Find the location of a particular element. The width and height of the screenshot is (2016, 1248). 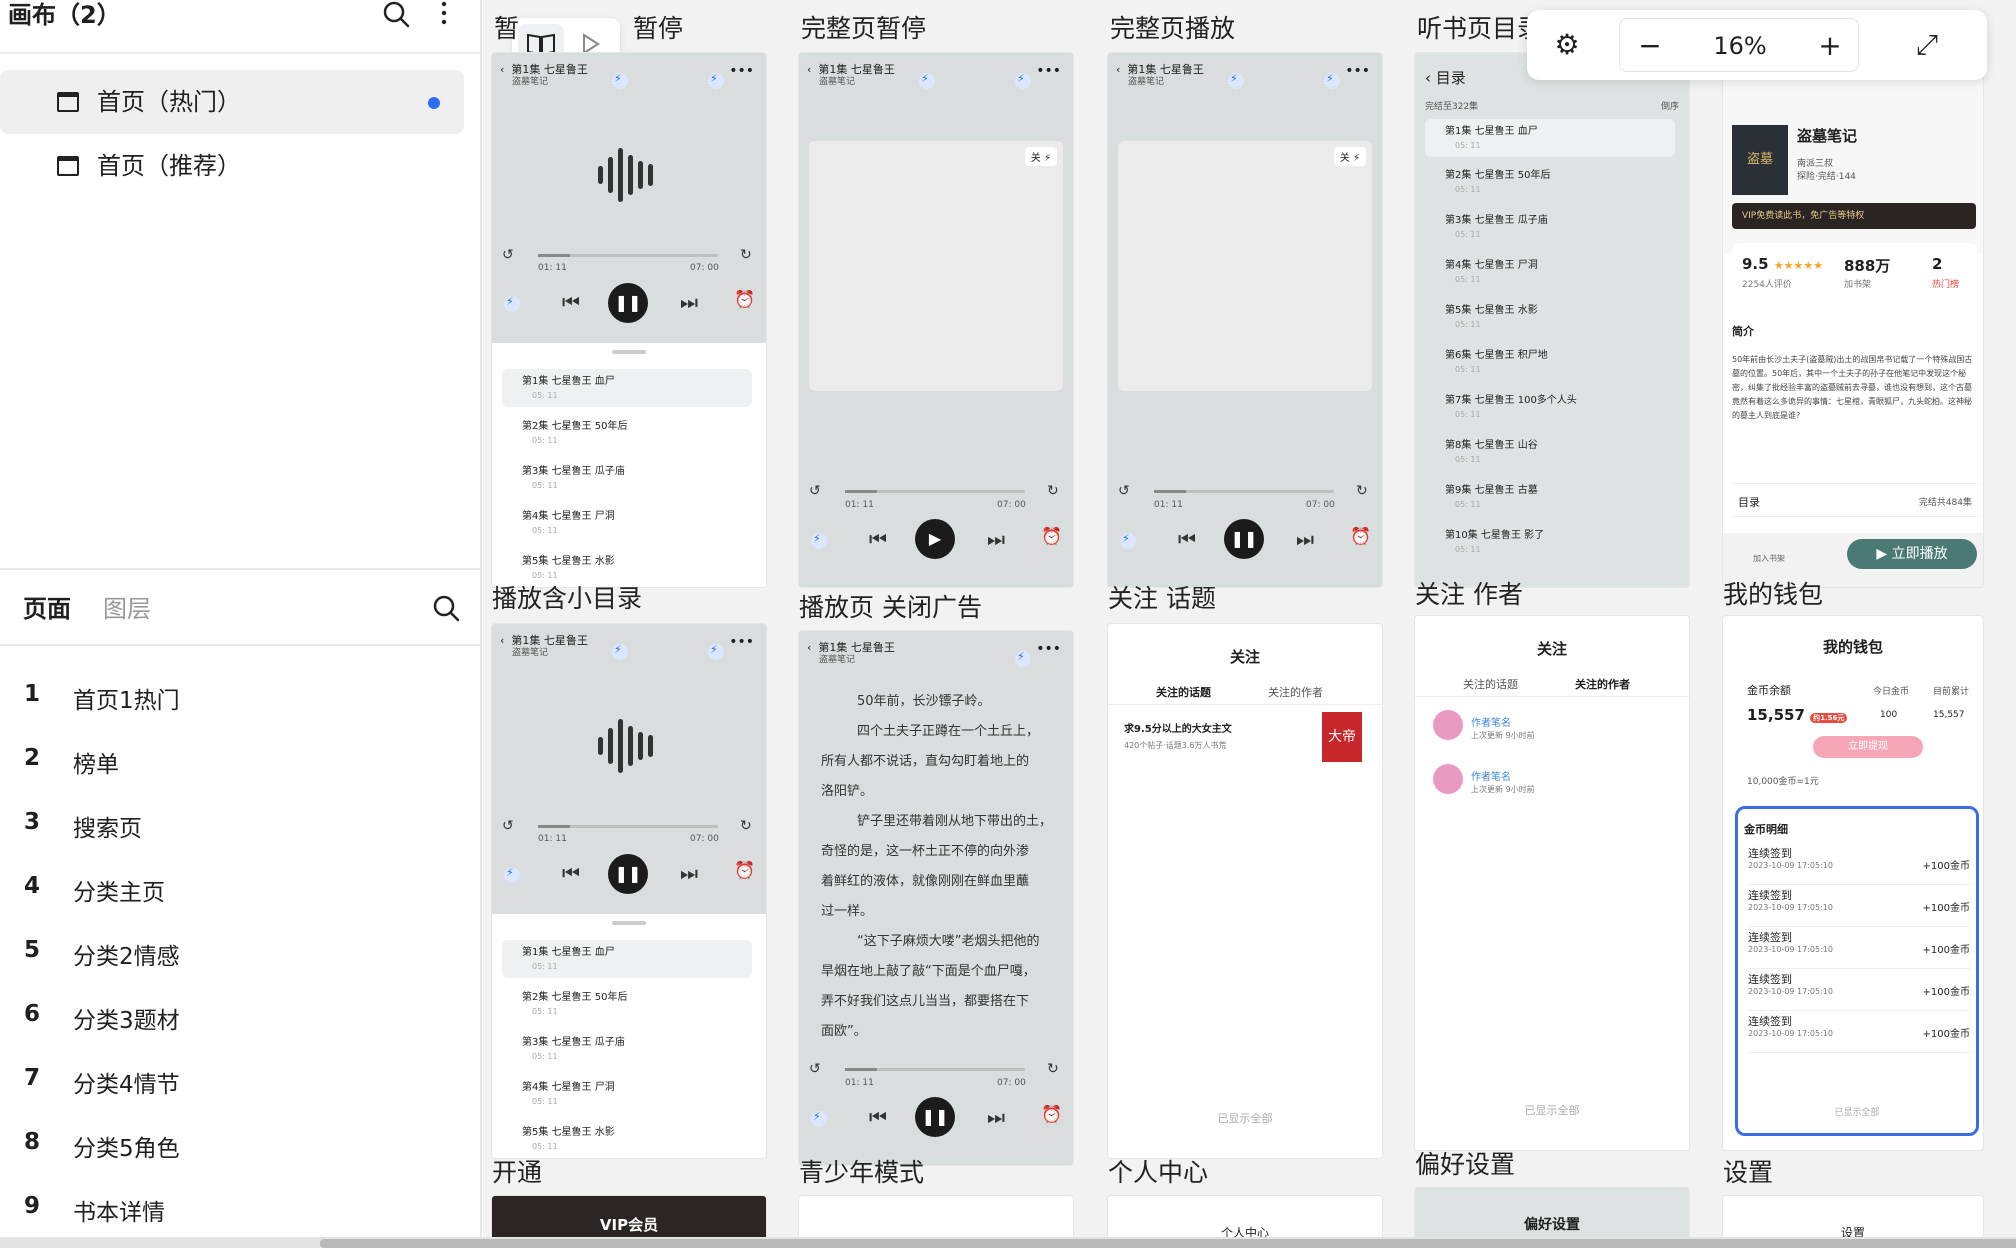

page-row: 1 首页1热门 is located at coordinates (240, 696).